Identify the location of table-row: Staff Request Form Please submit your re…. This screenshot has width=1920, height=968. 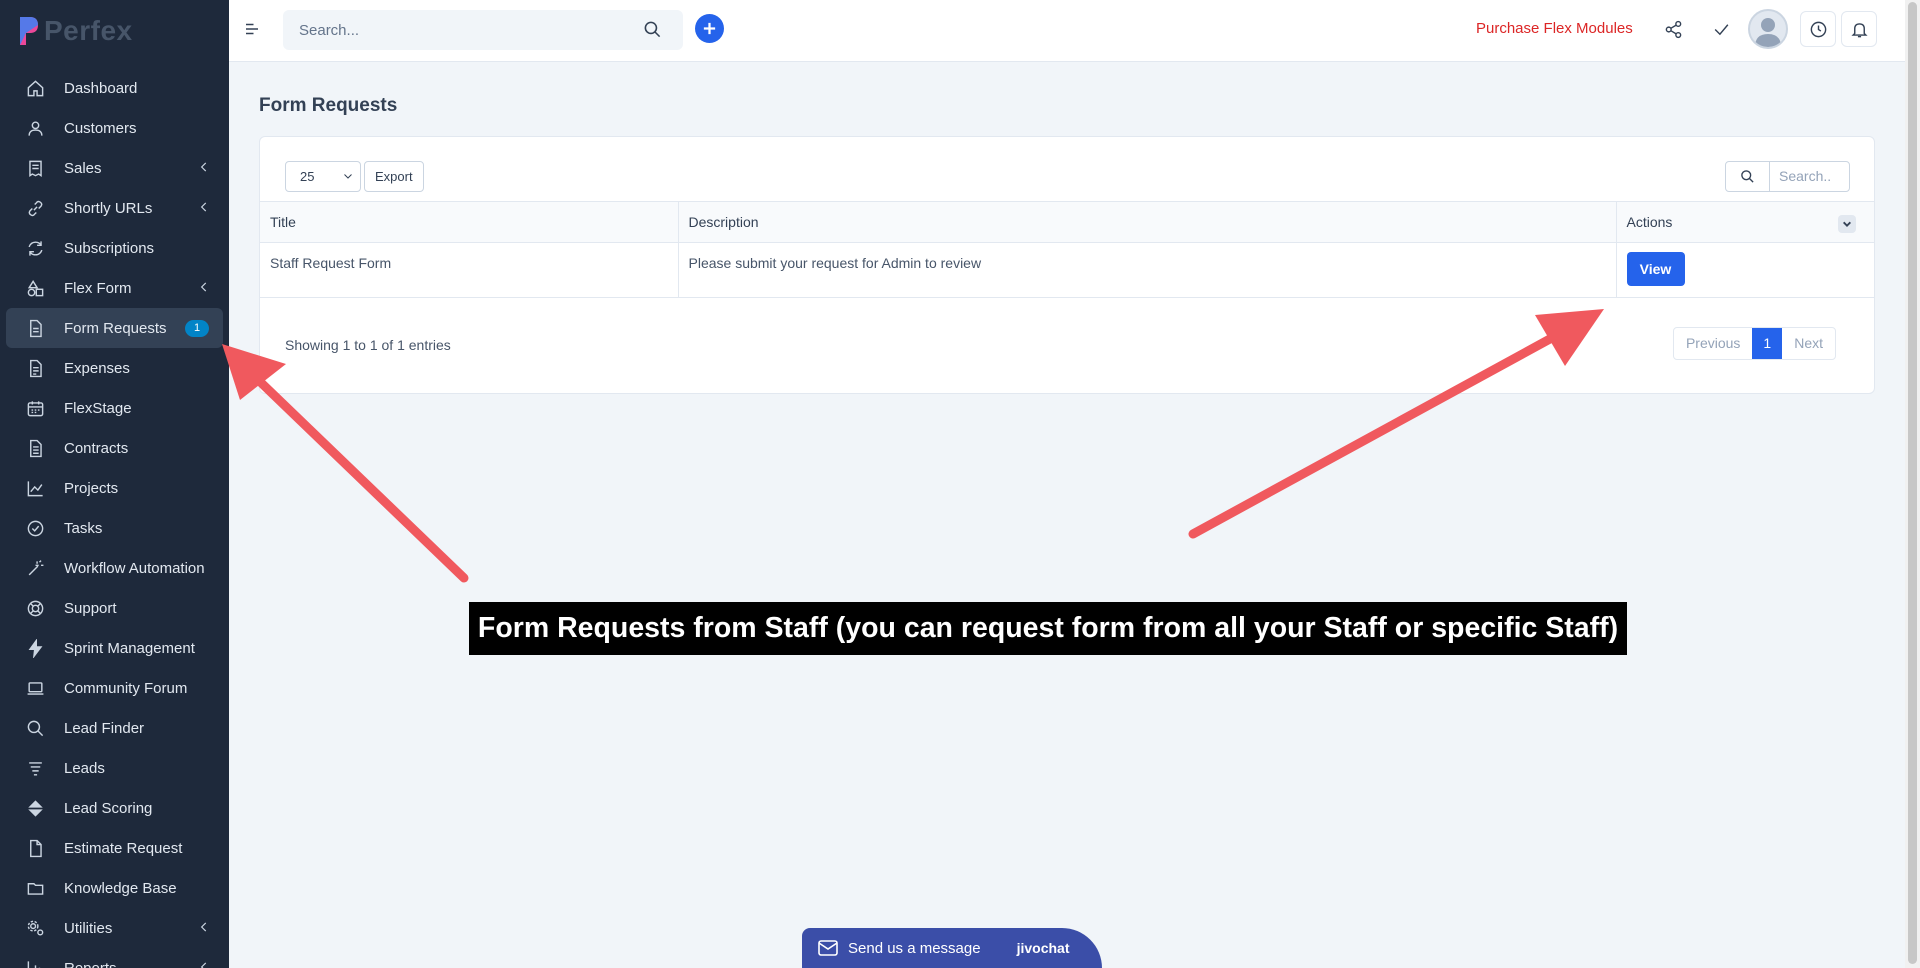
(1067, 270).